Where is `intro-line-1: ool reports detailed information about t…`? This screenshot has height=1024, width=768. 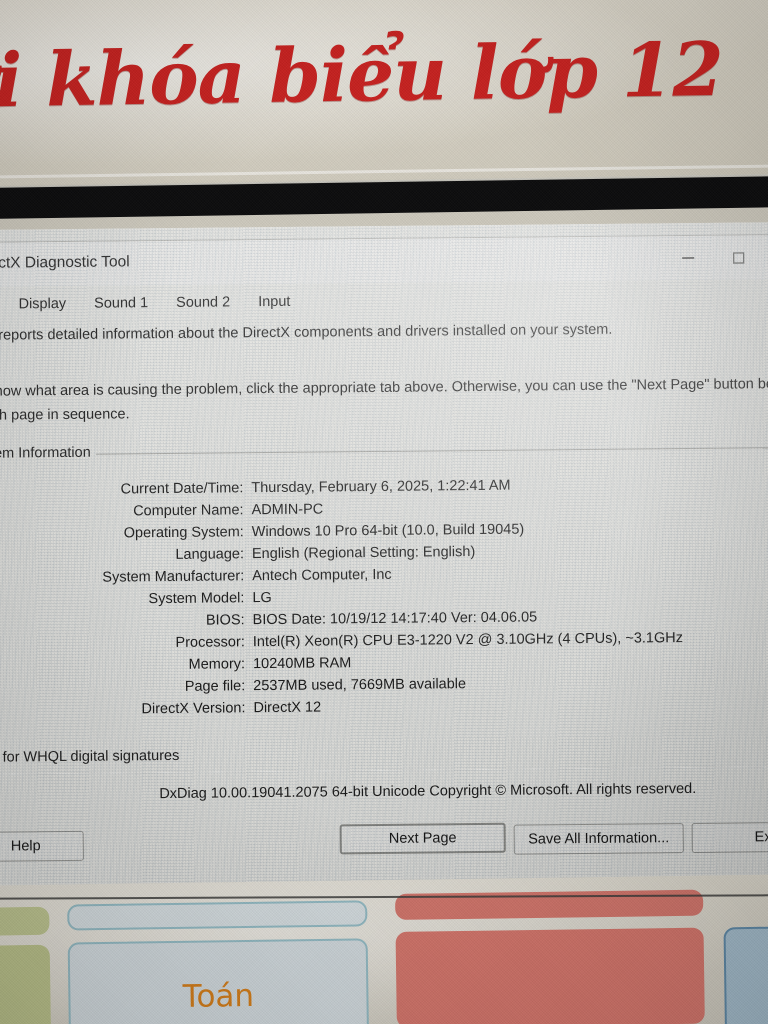 intro-line-1: ool reports detailed information about t… is located at coordinates (306, 332).